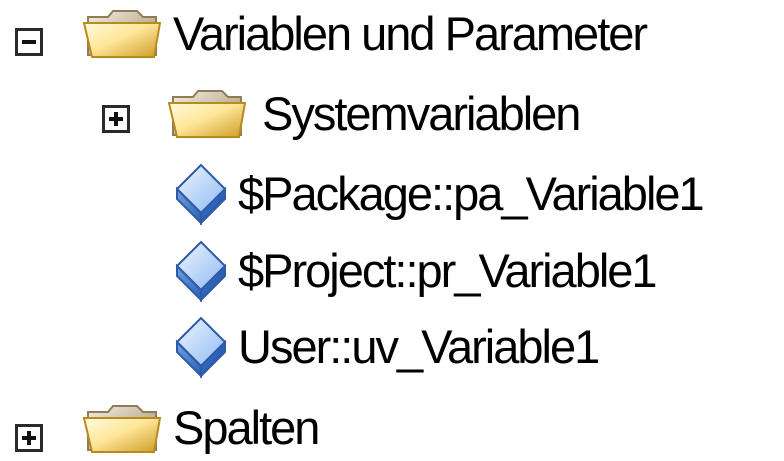 The width and height of the screenshot is (784, 461). What do you see at coordinates (448, 270) in the screenshot?
I see `node-label: $Project::pr_Variable1` at bounding box center [448, 270].